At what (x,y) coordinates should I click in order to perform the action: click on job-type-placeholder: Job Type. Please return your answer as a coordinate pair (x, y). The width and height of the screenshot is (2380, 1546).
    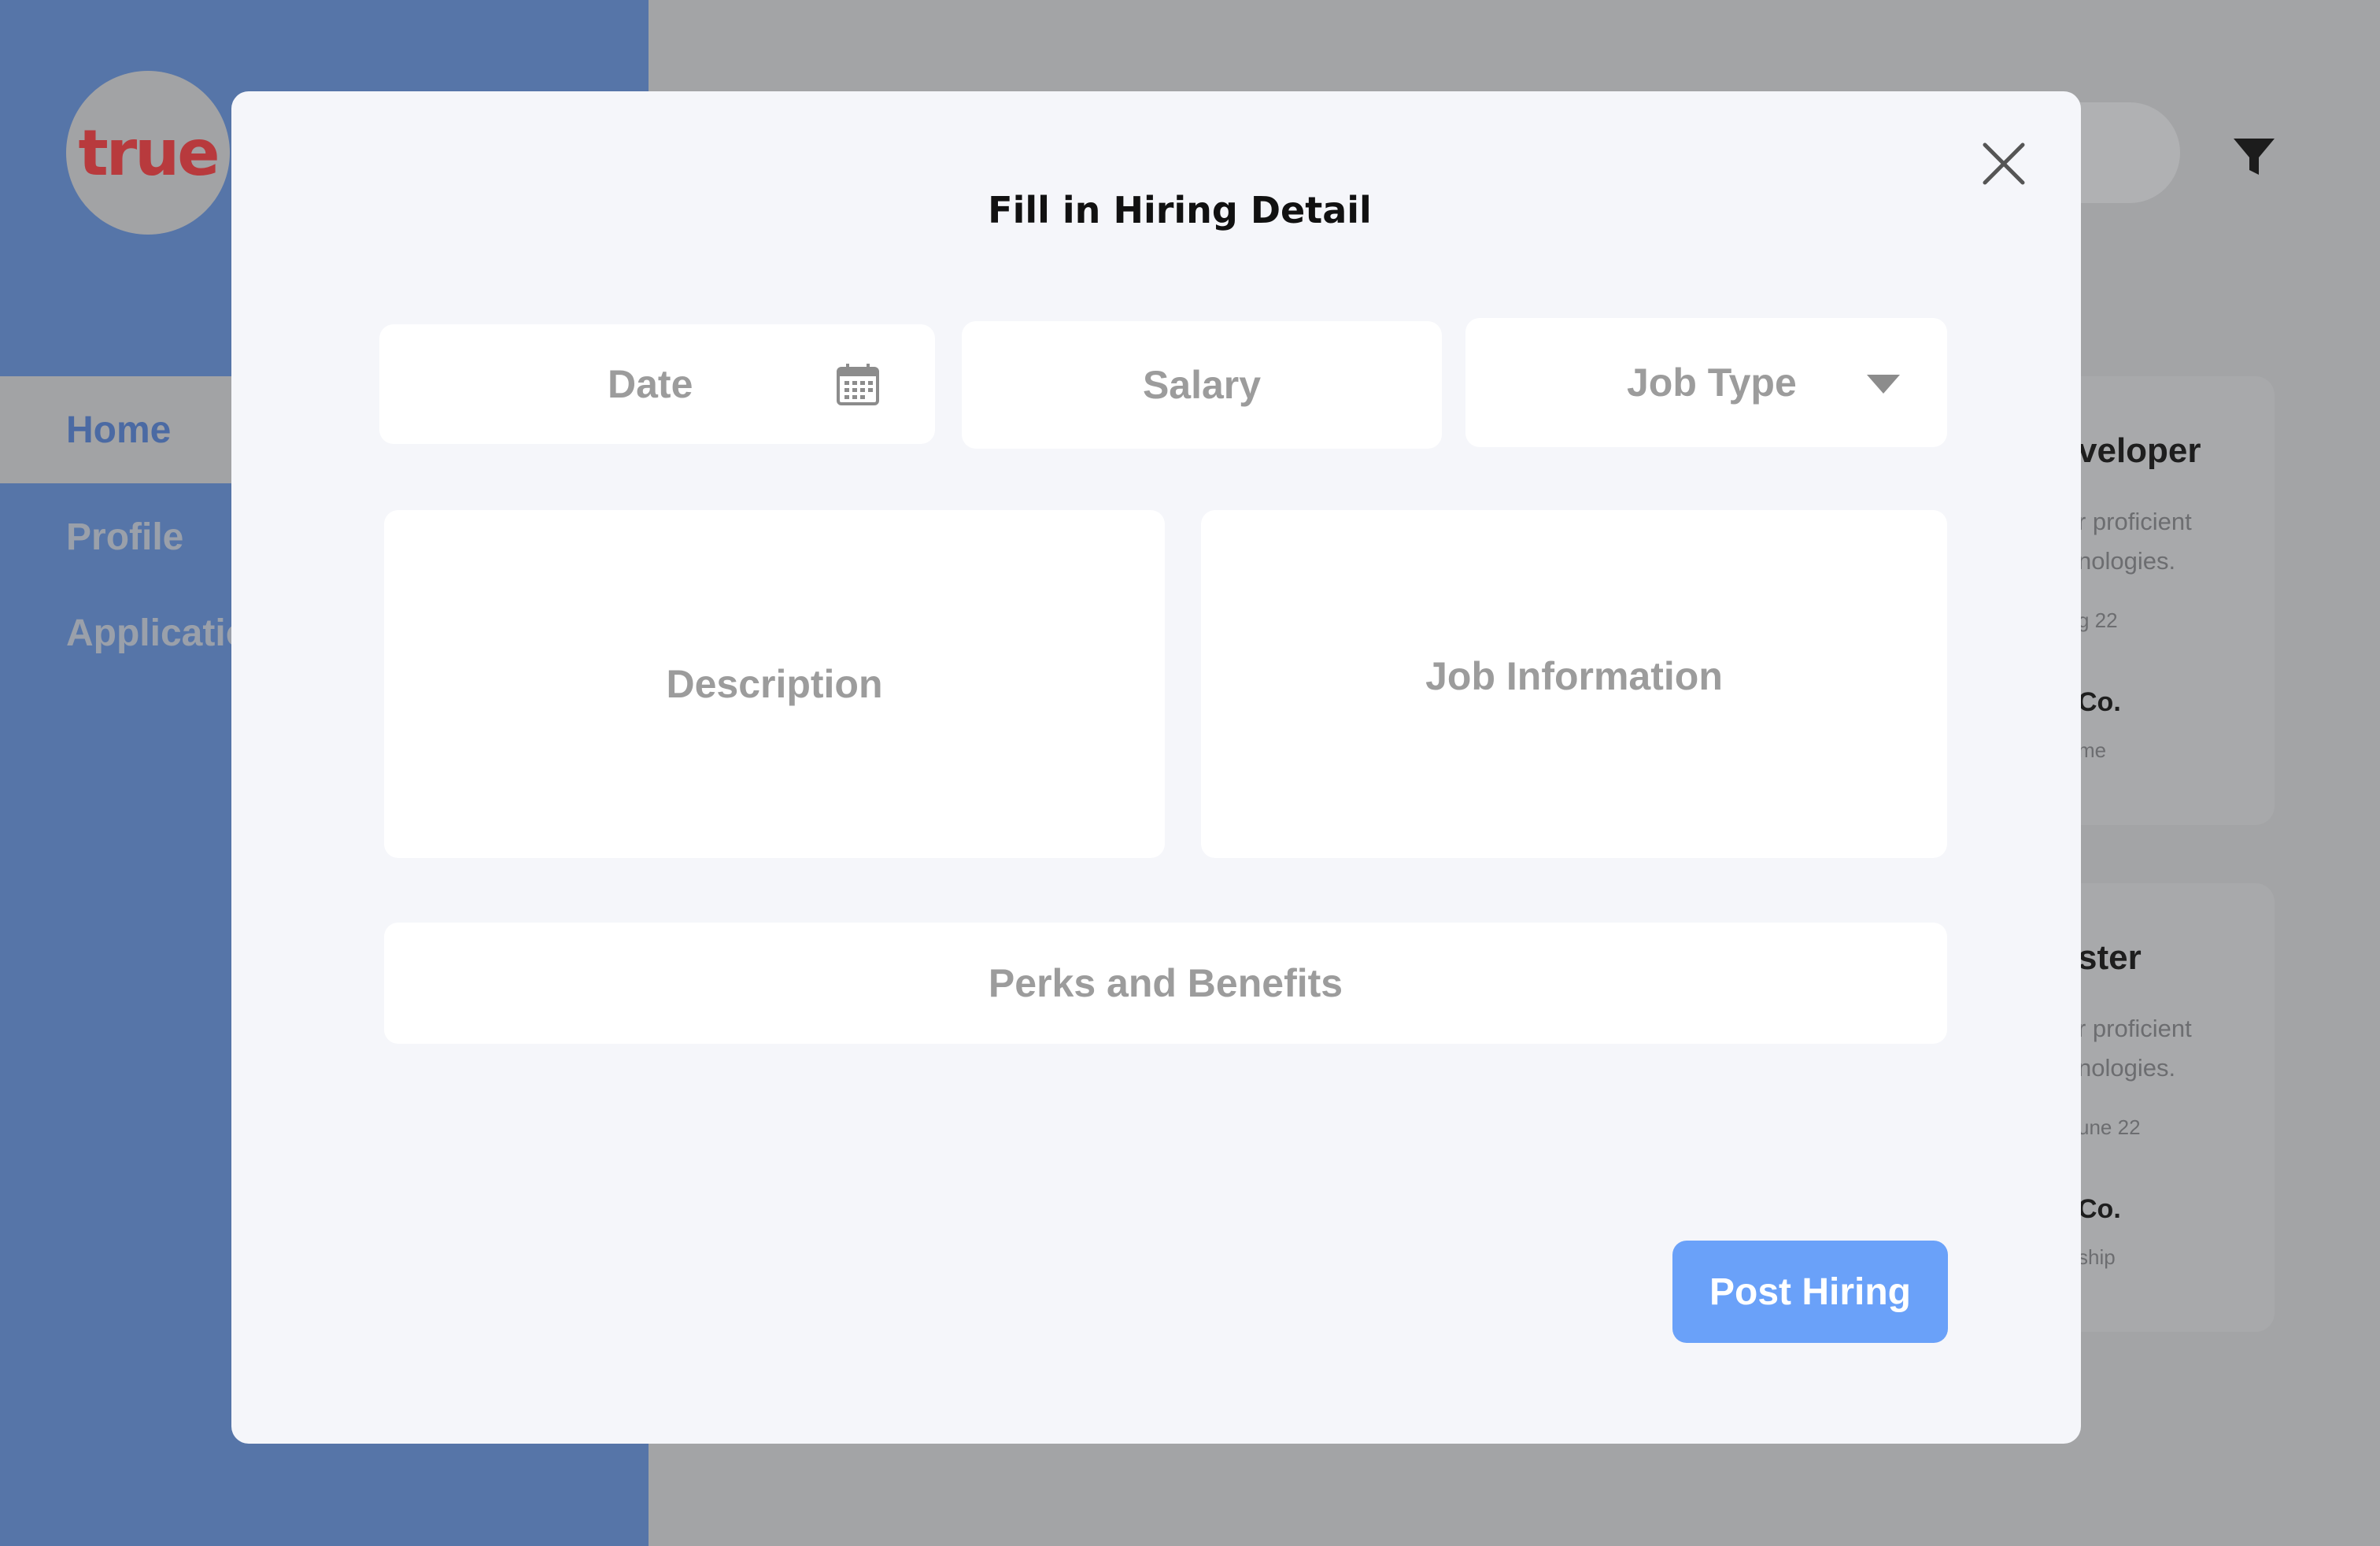
    Looking at the image, I should click on (1712, 383).